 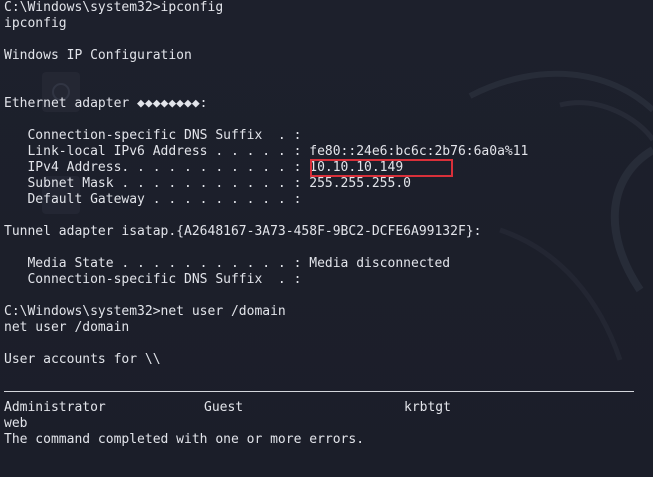 I want to click on terminal-line: Ethernet adapter ◆◆◆◆◆◆◆◆:, so click(x=106, y=103).